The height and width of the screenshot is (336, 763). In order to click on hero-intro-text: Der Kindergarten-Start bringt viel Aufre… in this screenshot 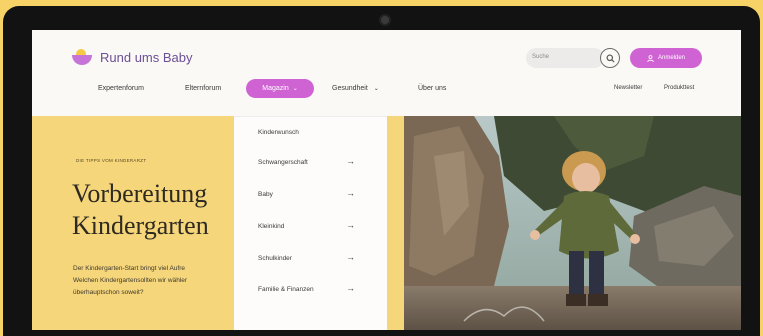, I will do `click(155, 281)`.